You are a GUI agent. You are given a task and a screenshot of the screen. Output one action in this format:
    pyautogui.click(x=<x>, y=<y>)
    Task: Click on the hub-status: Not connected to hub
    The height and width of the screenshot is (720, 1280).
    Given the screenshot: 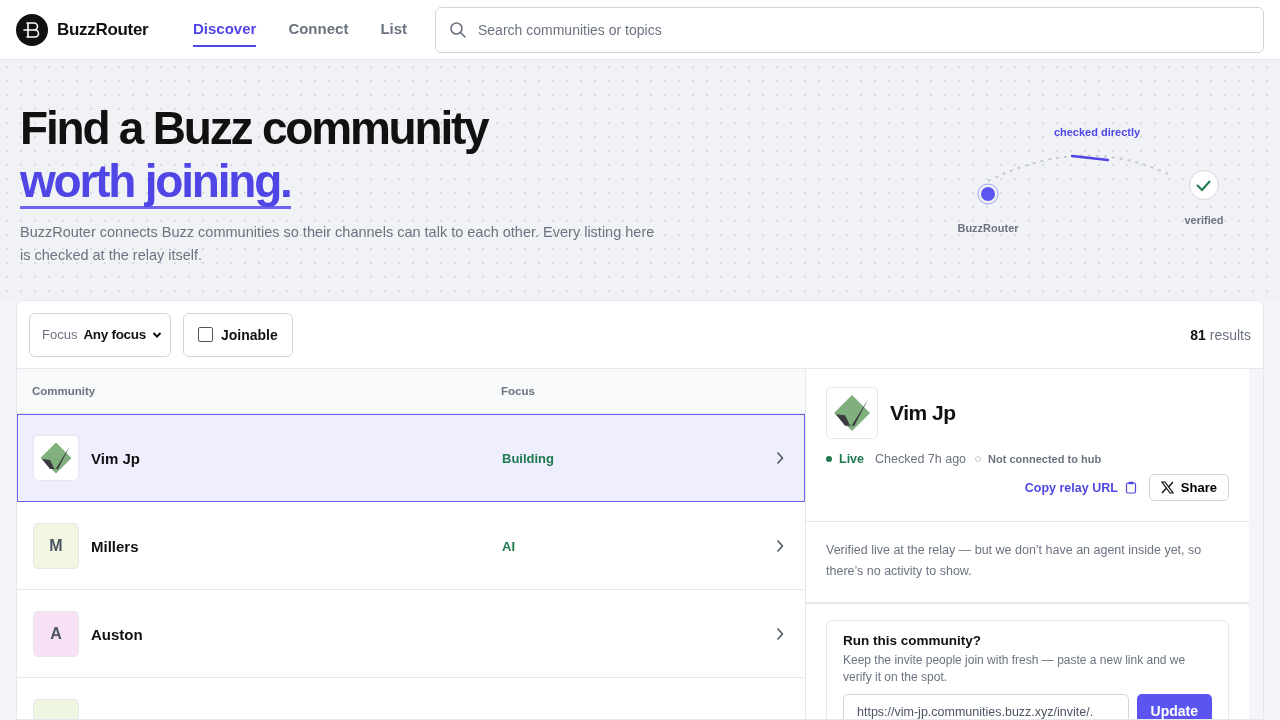 What is the action you would take?
    pyautogui.click(x=1045, y=459)
    